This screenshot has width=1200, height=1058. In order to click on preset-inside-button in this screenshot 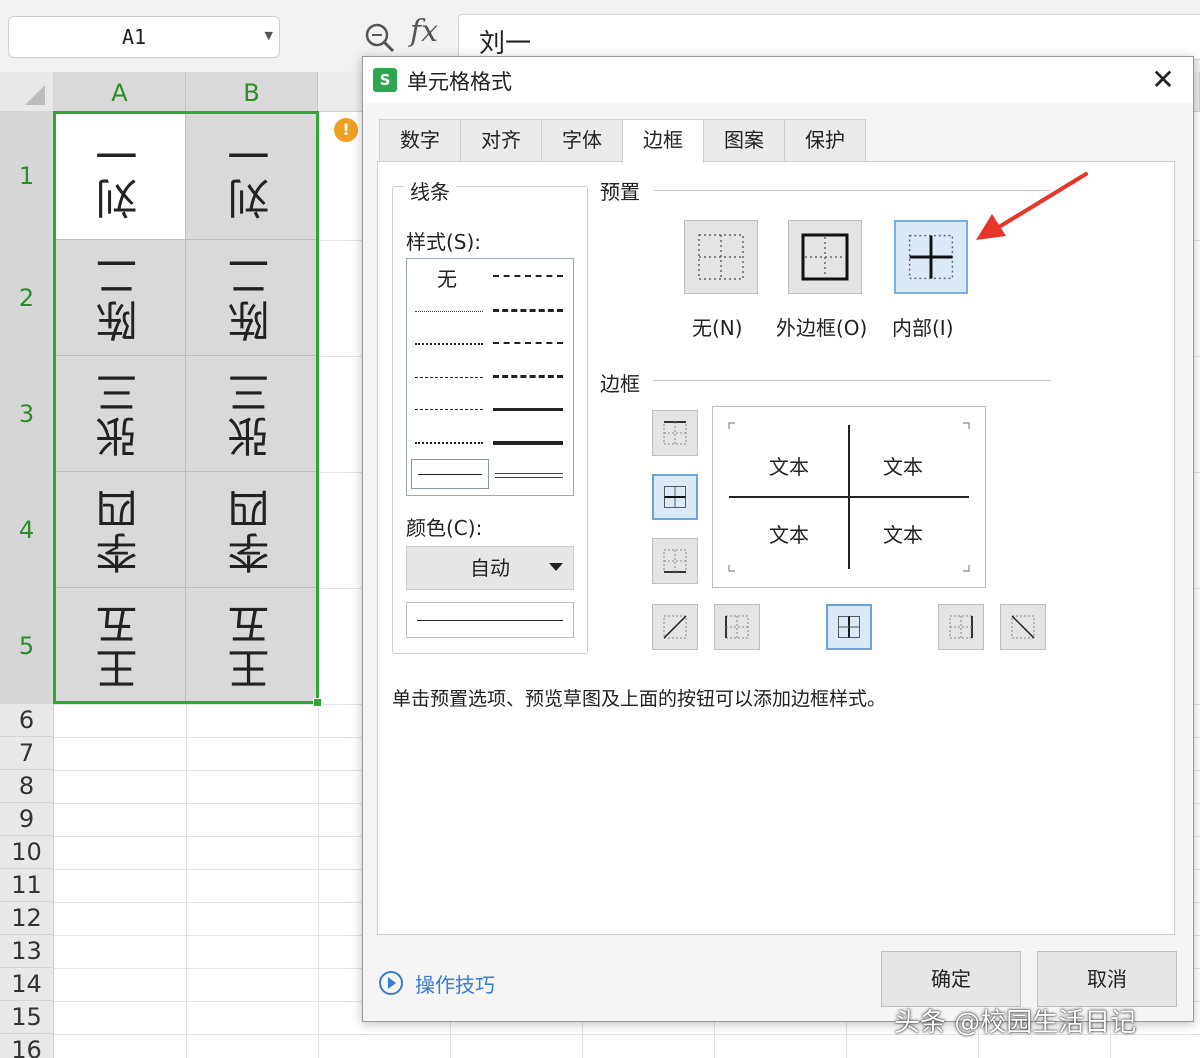, I will do `click(931, 257)`.